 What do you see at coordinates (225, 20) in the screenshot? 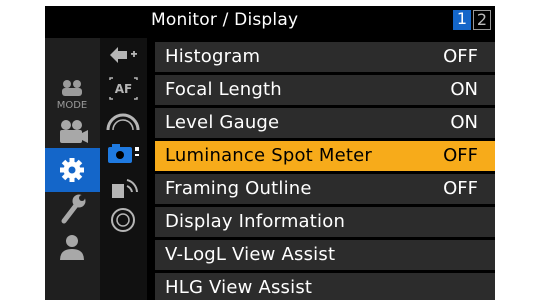
I see `page-title: Monitor / Display` at bounding box center [225, 20].